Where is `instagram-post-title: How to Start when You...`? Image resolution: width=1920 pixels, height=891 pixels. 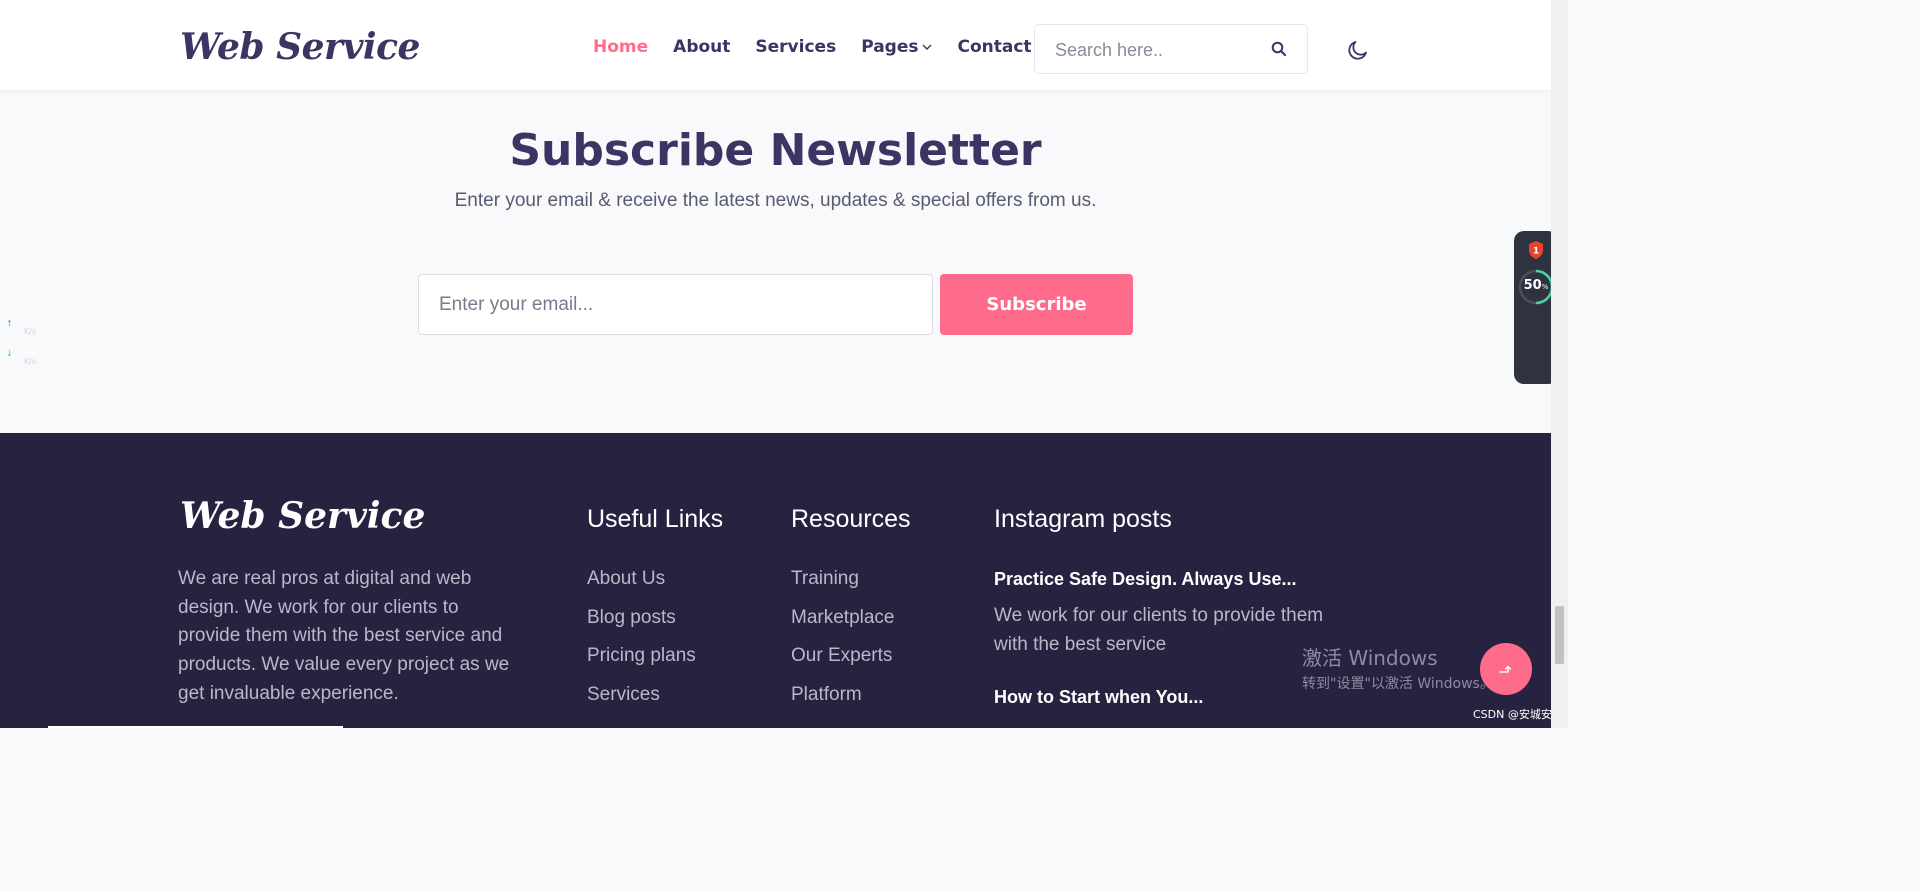
instagram-post-title: How to Start when You... is located at coordinates (1098, 697).